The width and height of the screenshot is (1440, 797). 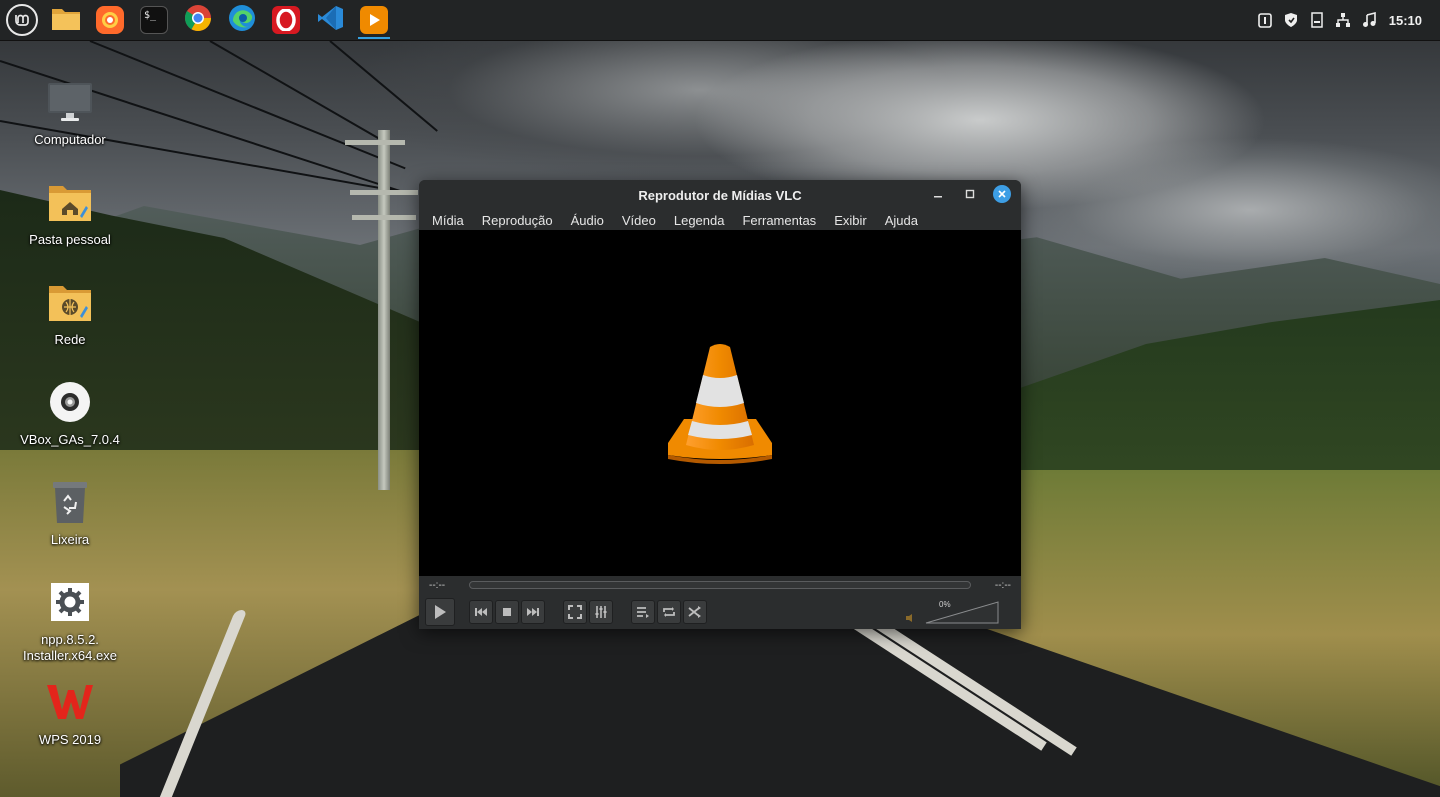 I want to click on files-launcher, so click(x=66, y=20).